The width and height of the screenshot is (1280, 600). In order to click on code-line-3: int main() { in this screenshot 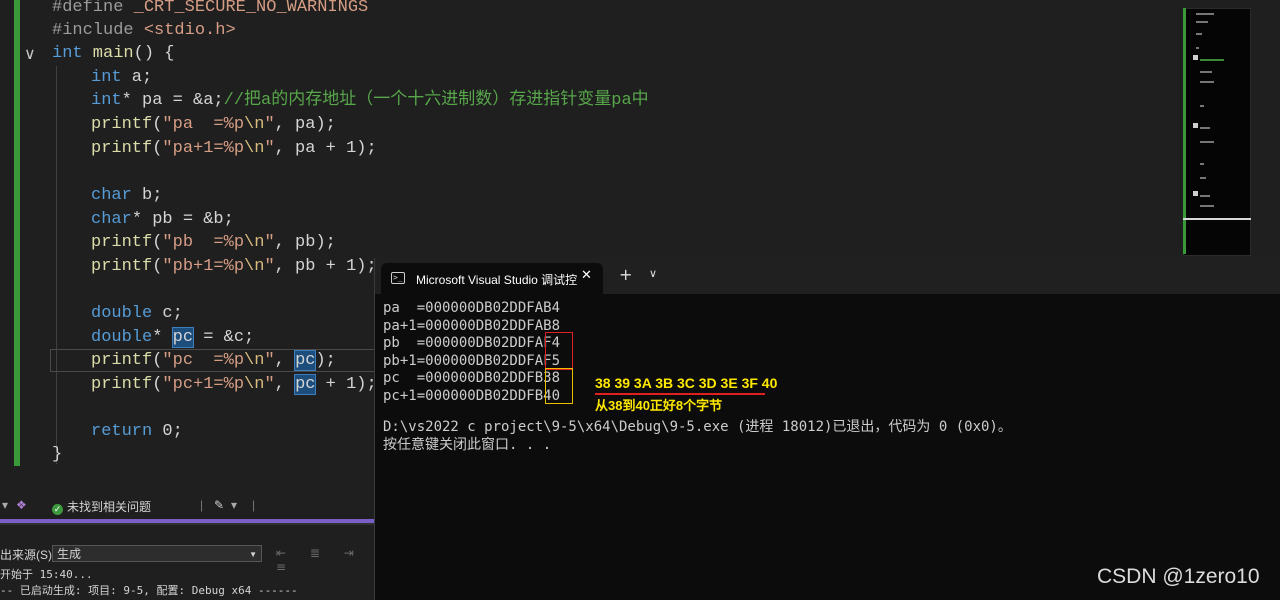, I will do `click(113, 53)`.